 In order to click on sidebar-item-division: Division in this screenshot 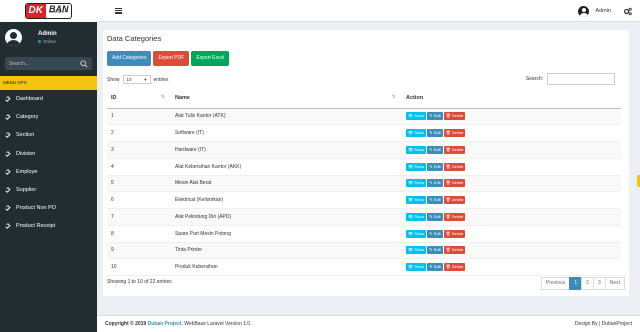, I will do `click(48, 154)`.